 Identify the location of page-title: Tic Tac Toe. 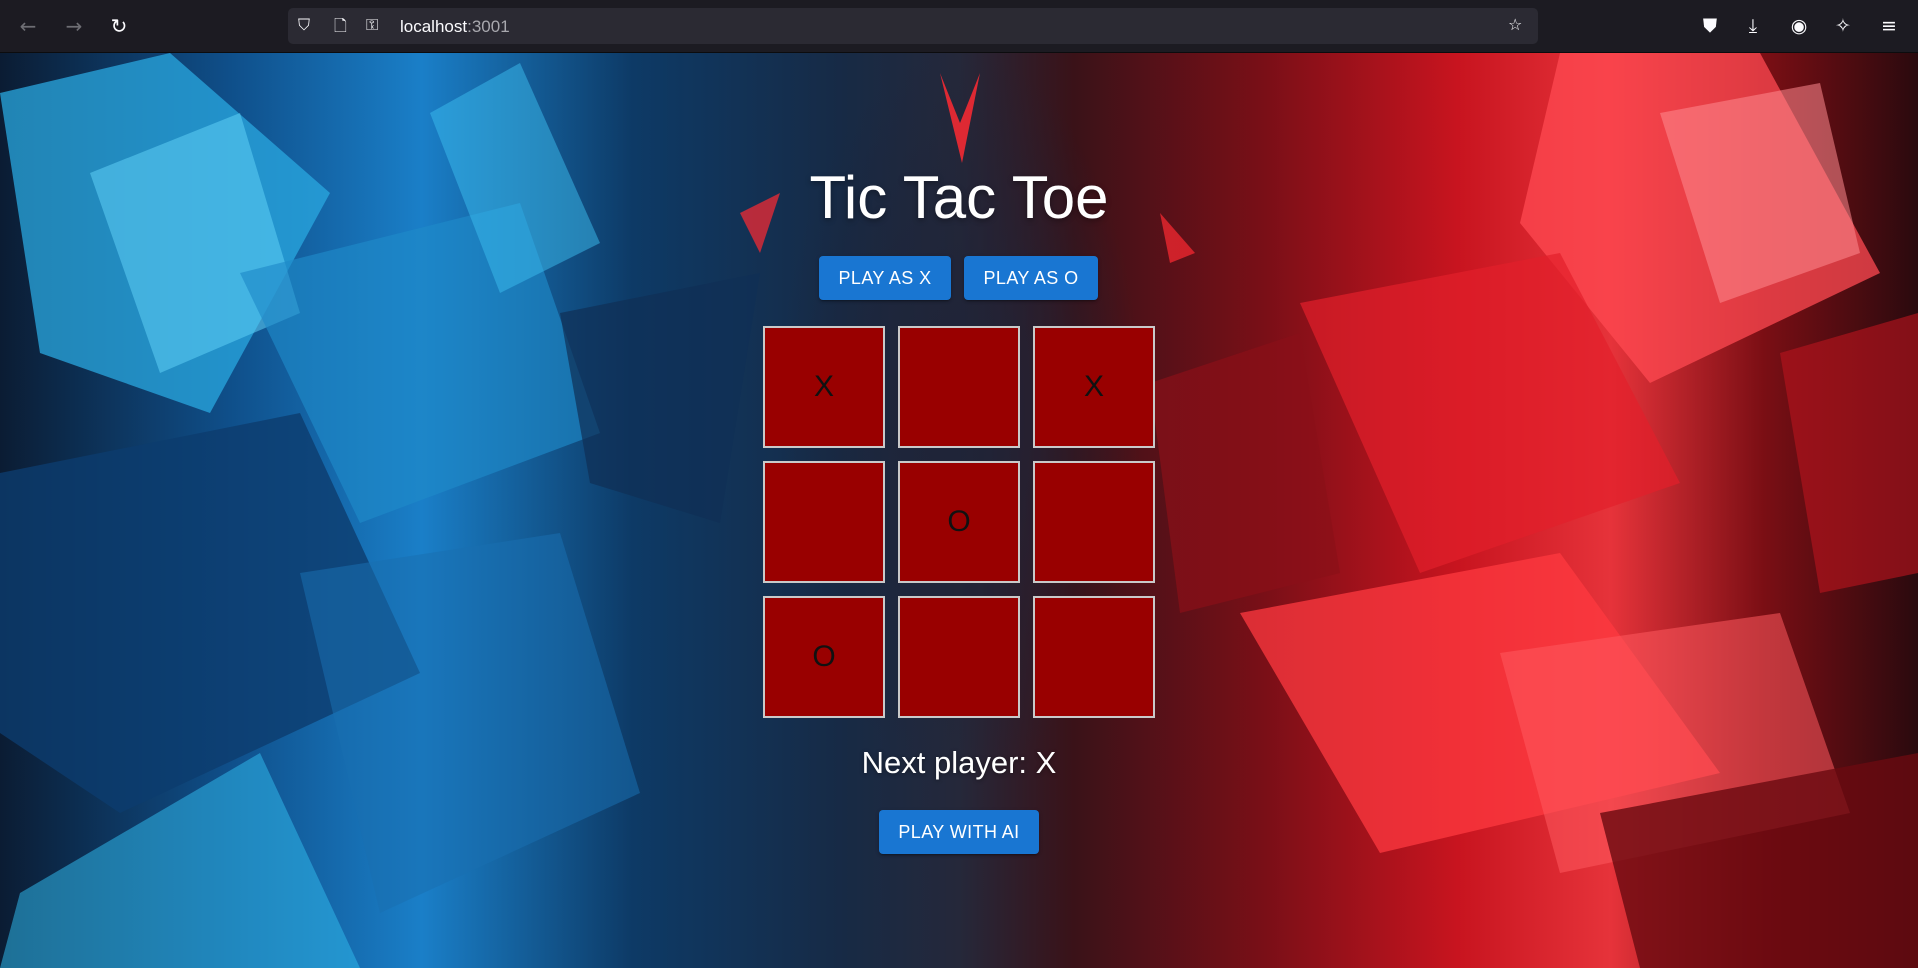
(959, 197).